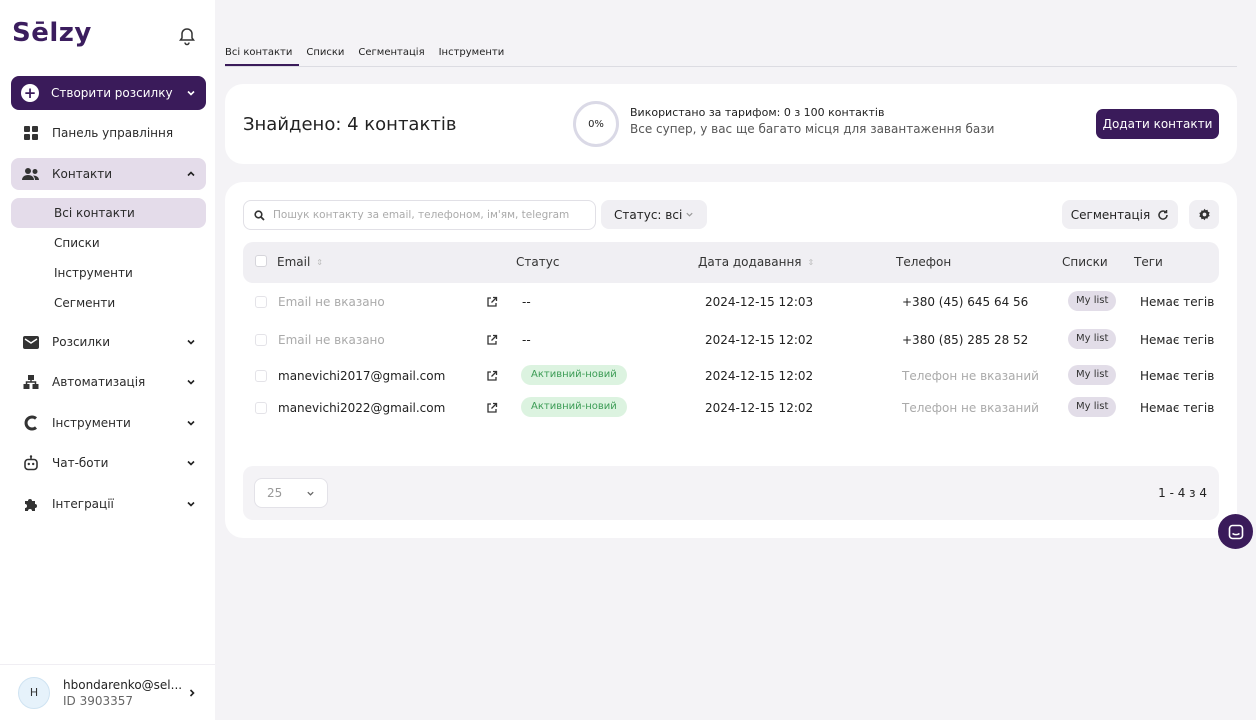 This screenshot has height=720, width=1256. I want to click on sidebar-item-contacts: Контакти, so click(108, 174).